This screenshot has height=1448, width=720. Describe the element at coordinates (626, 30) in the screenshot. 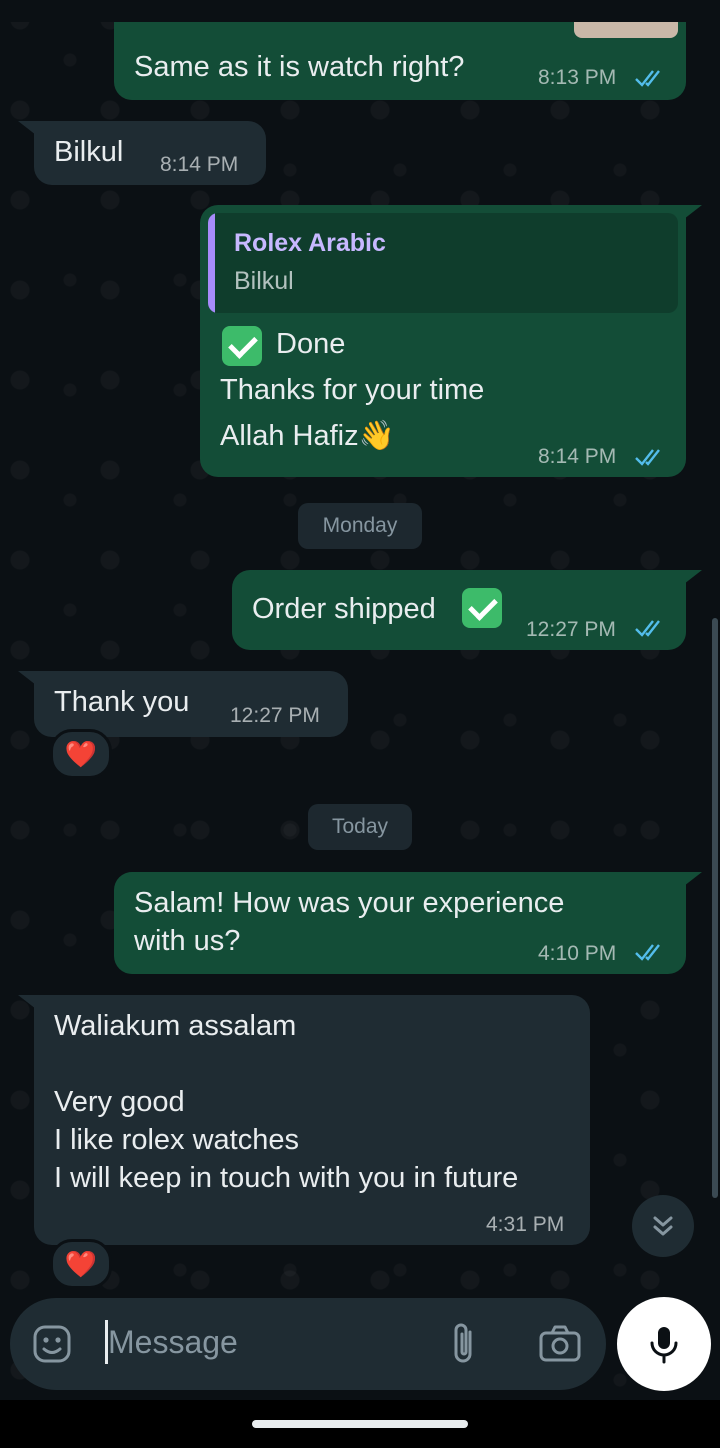

I see `image-thumbnail-edge` at that location.